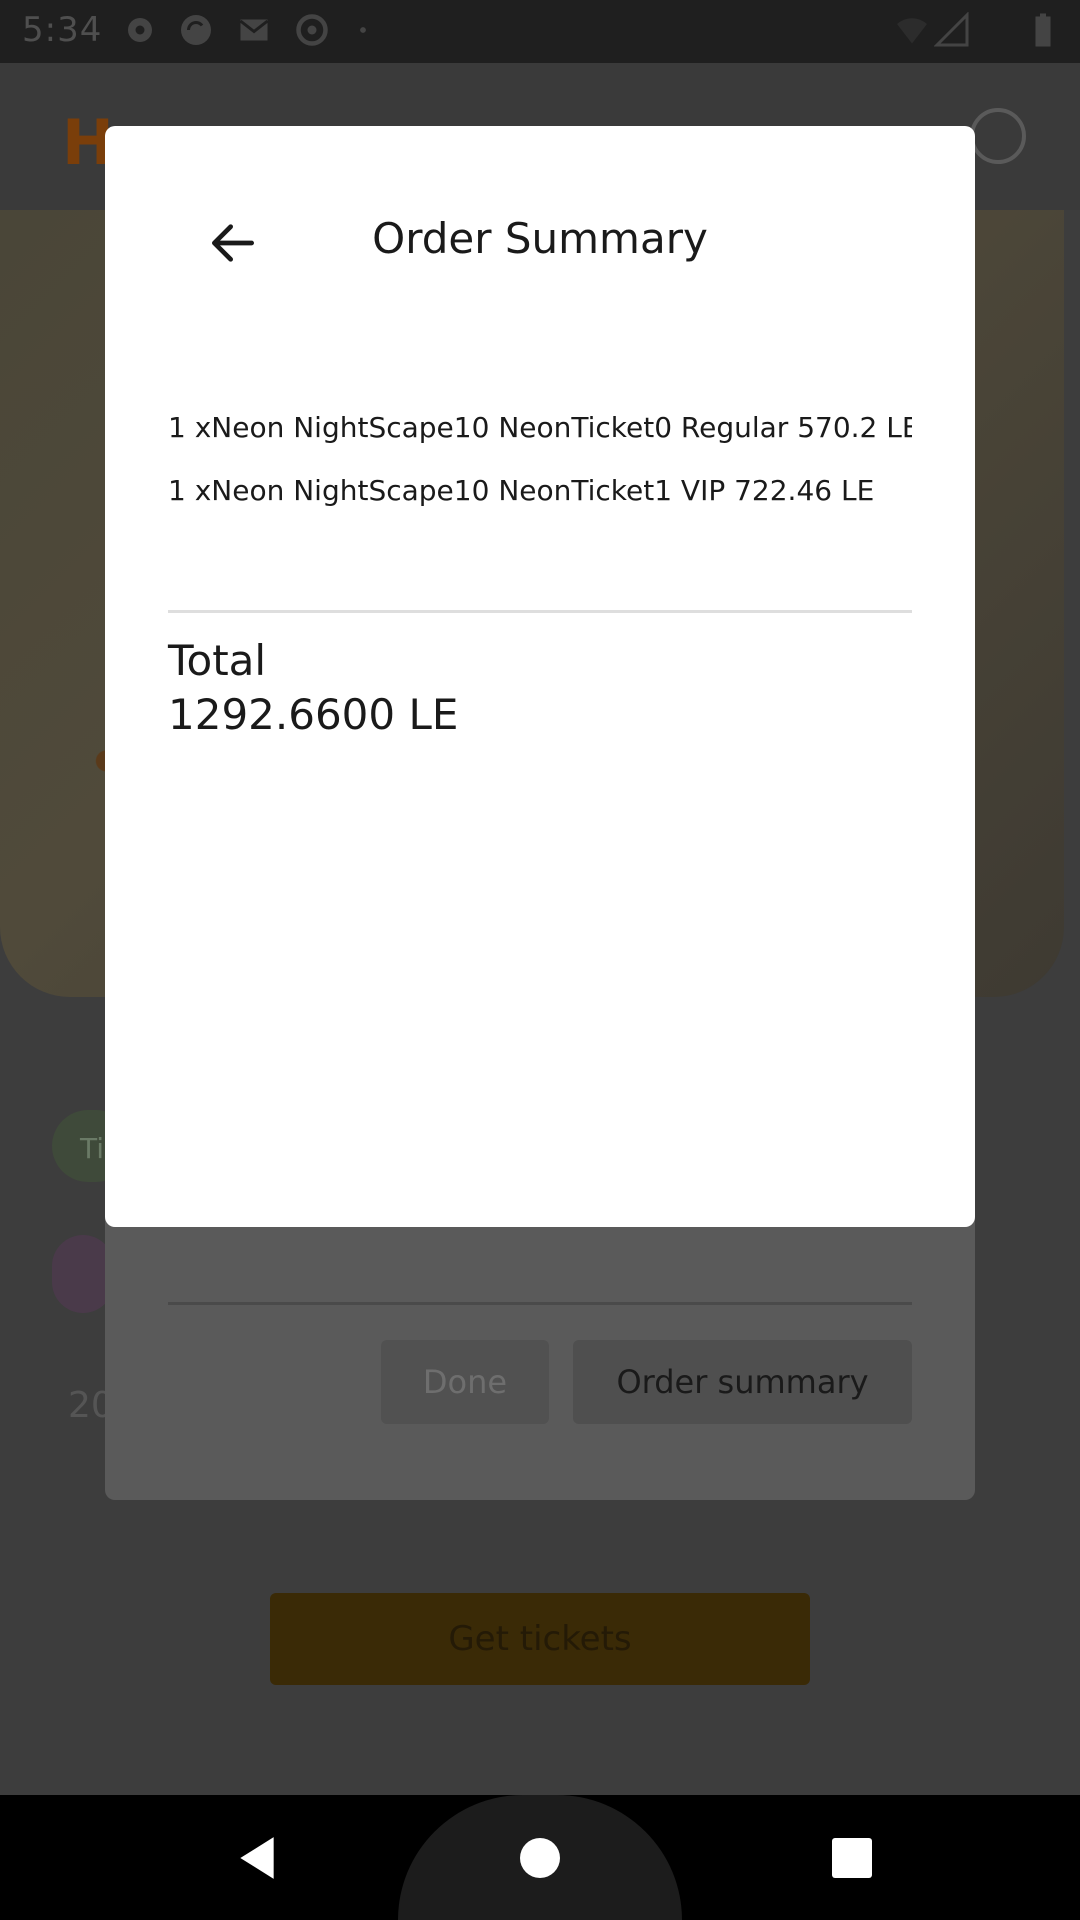 The width and height of the screenshot is (1080, 1920). Describe the element at coordinates (465, 1382) in the screenshot. I see `done-button: Done` at that location.